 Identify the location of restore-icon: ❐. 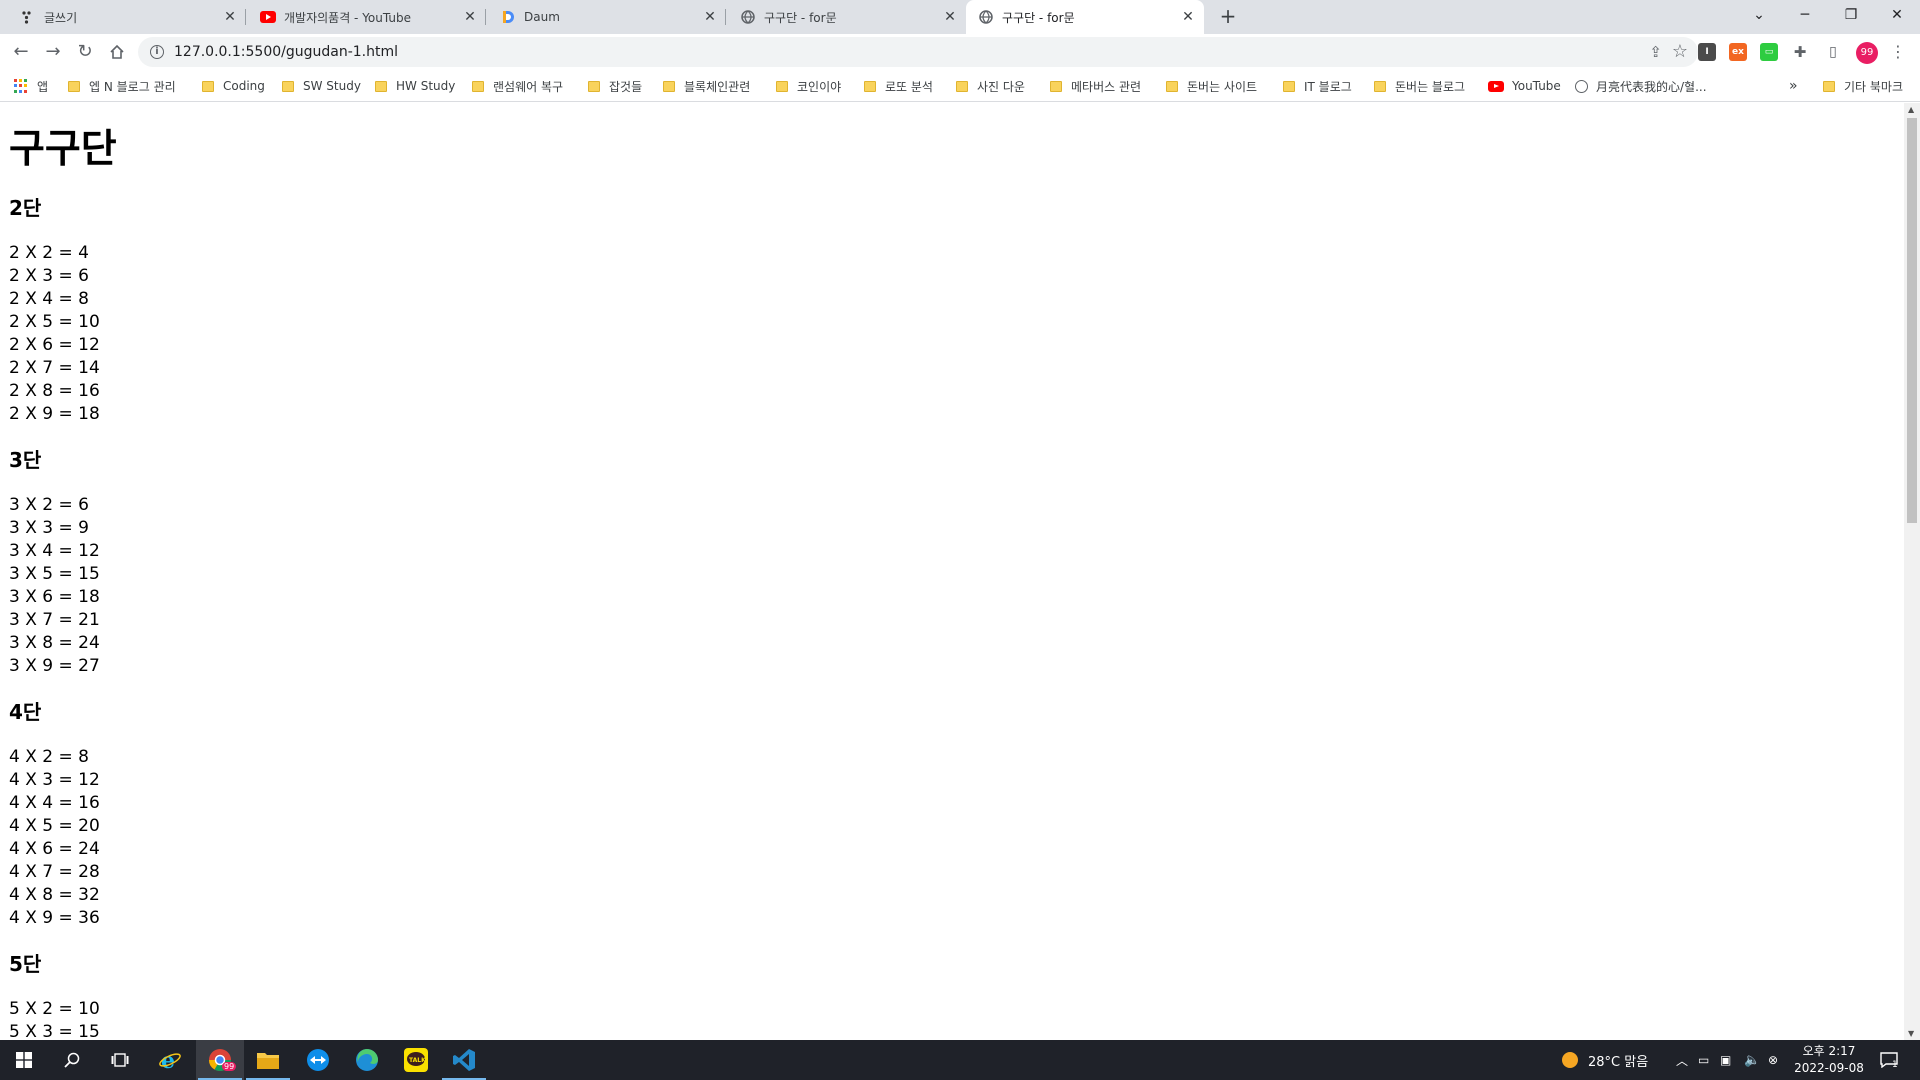
(1851, 15).